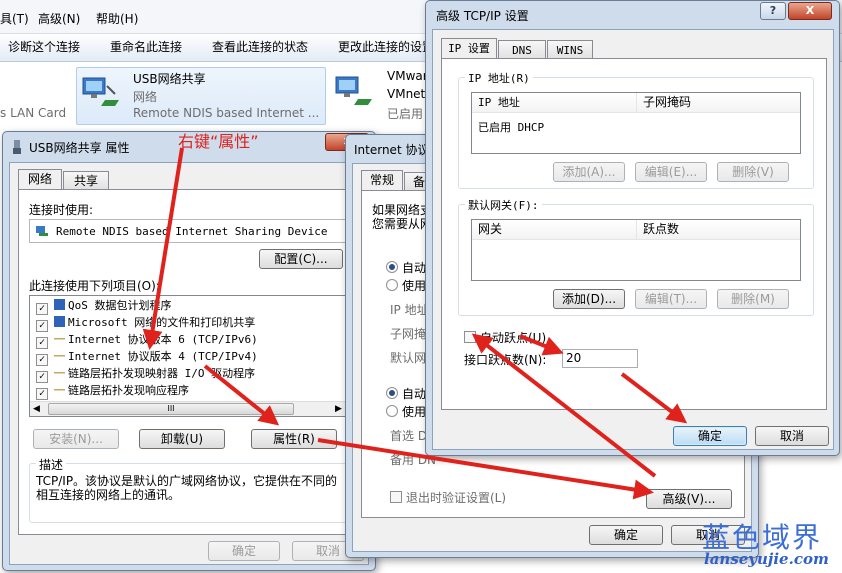  What do you see at coordinates (260, 46) in the screenshot?
I see `cmd-status: 查看此连接的状态` at bounding box center [260, 46].